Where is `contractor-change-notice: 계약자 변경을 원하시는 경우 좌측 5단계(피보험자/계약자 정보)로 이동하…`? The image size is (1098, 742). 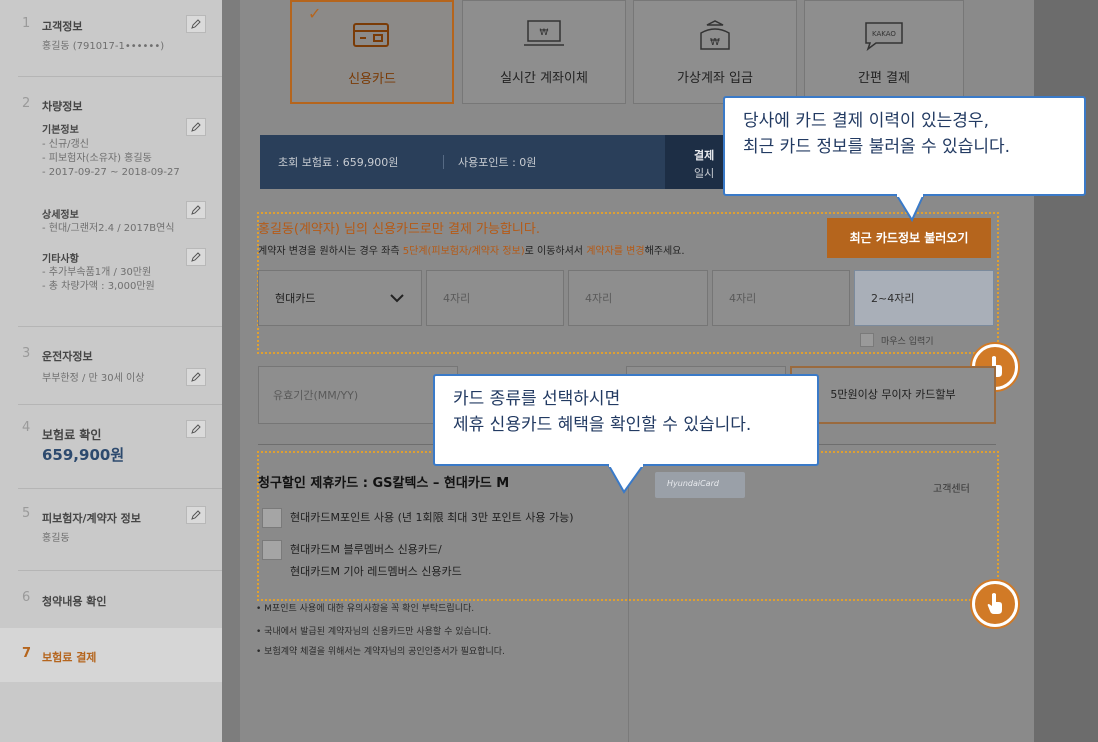 contractor-change-notice: 계약자 변경을 원하시는 경우 좌측 5단계(피보험자/계약자 정보)로 이동하… is located at coordinates (471, 251).